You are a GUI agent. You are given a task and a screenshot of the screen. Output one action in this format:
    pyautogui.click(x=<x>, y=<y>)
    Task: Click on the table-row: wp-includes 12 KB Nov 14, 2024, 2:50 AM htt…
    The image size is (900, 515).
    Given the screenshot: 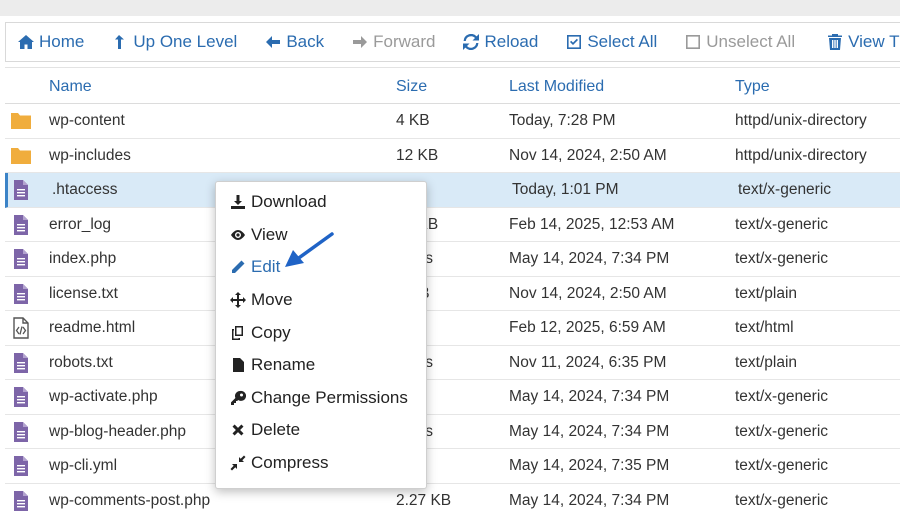 What is the action you would take?
    pyautogui.click(x=452, y=156)
    